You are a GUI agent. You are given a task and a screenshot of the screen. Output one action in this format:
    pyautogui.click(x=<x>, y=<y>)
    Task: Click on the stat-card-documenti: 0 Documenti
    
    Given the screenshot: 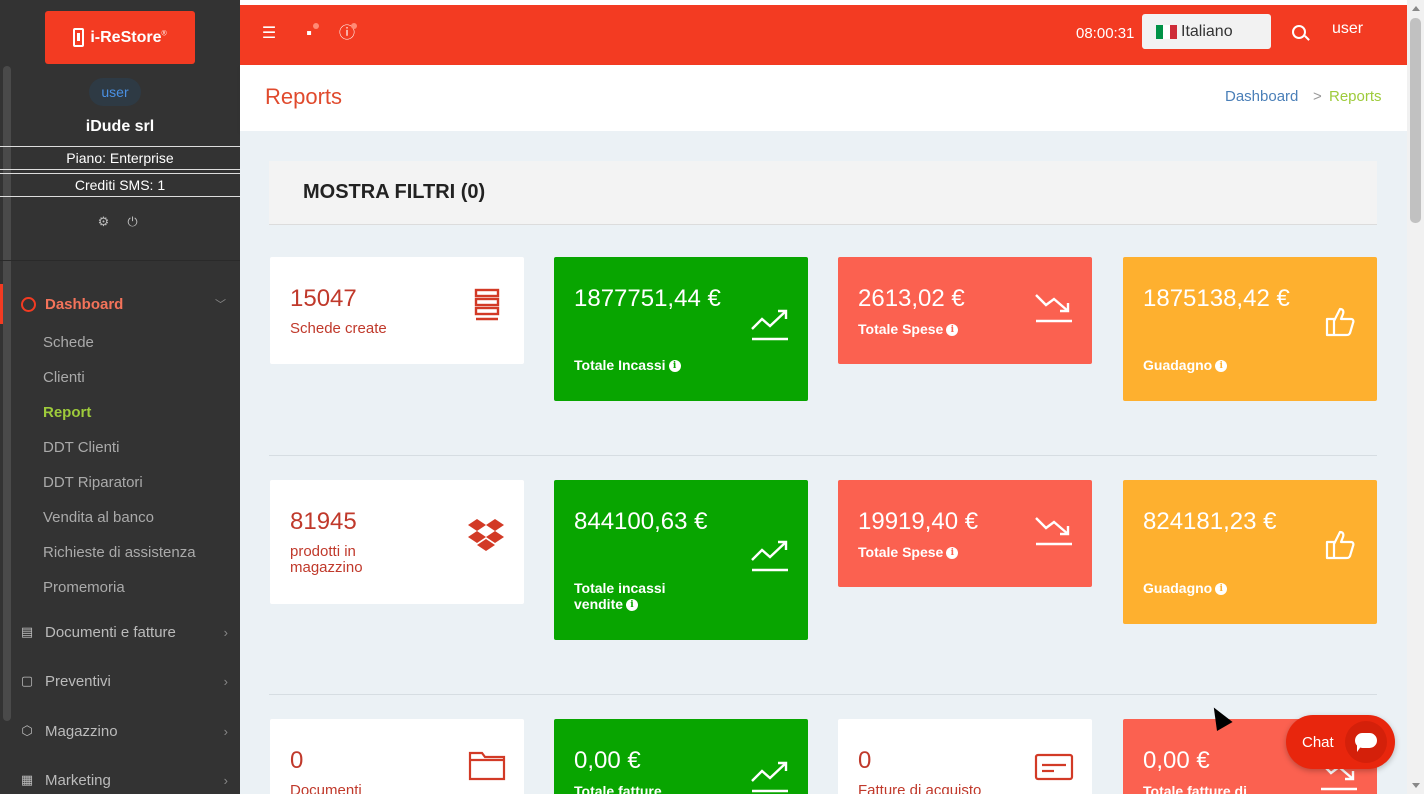 What is the action you would take?
    pyautogui.click(x=397, y=756)
    